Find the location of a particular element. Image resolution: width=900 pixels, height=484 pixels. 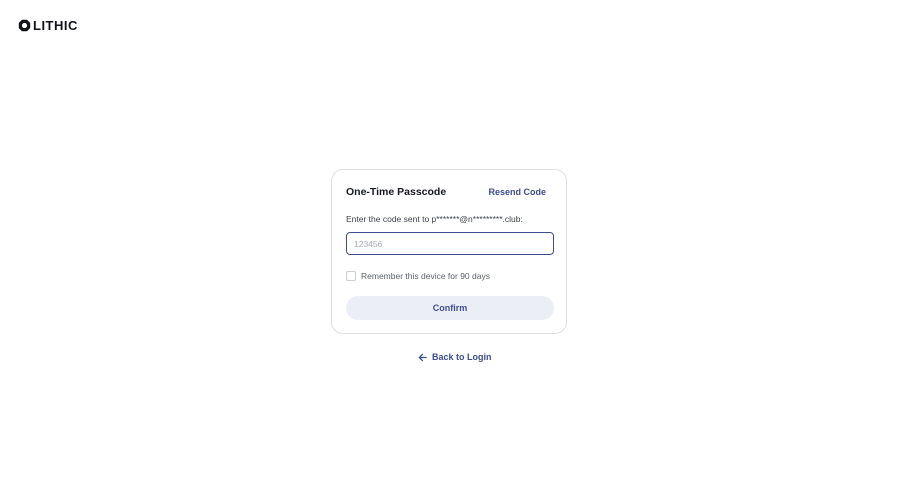

remember-device-checkbox is located at coordinates (351, 276).